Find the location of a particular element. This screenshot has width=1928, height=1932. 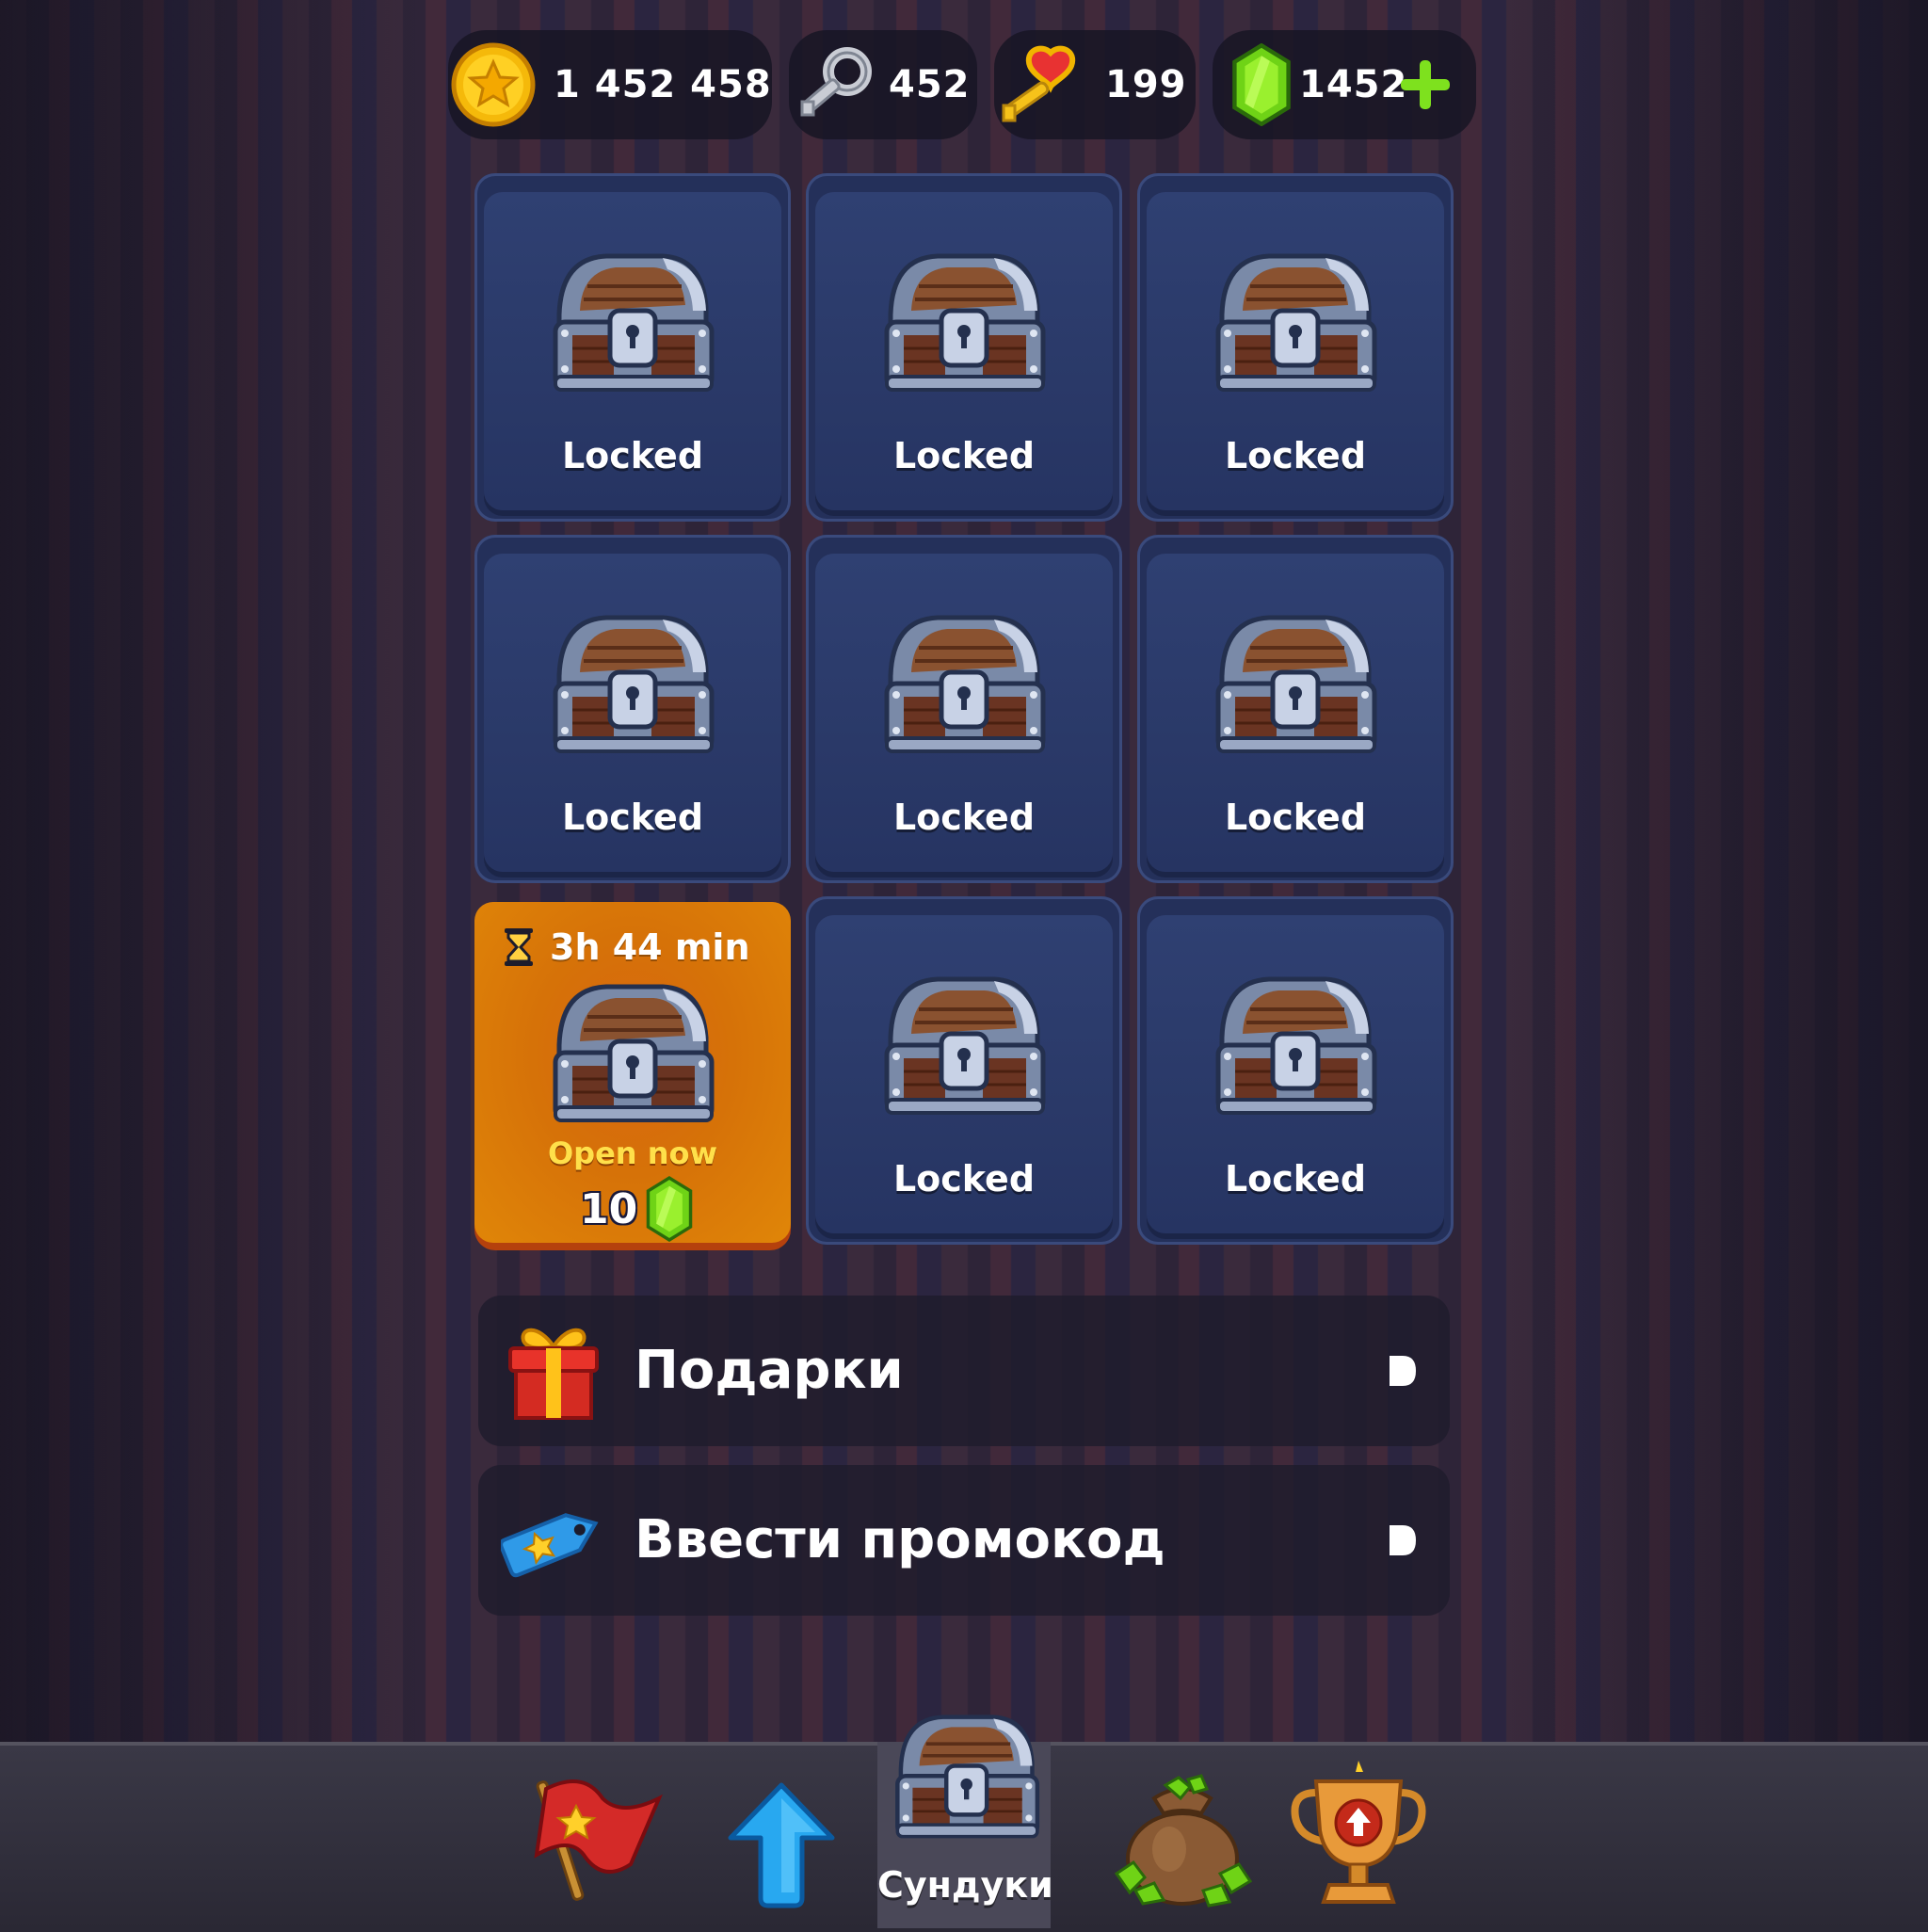

gems-value: 1452 is located at coordinates (1353, 84).